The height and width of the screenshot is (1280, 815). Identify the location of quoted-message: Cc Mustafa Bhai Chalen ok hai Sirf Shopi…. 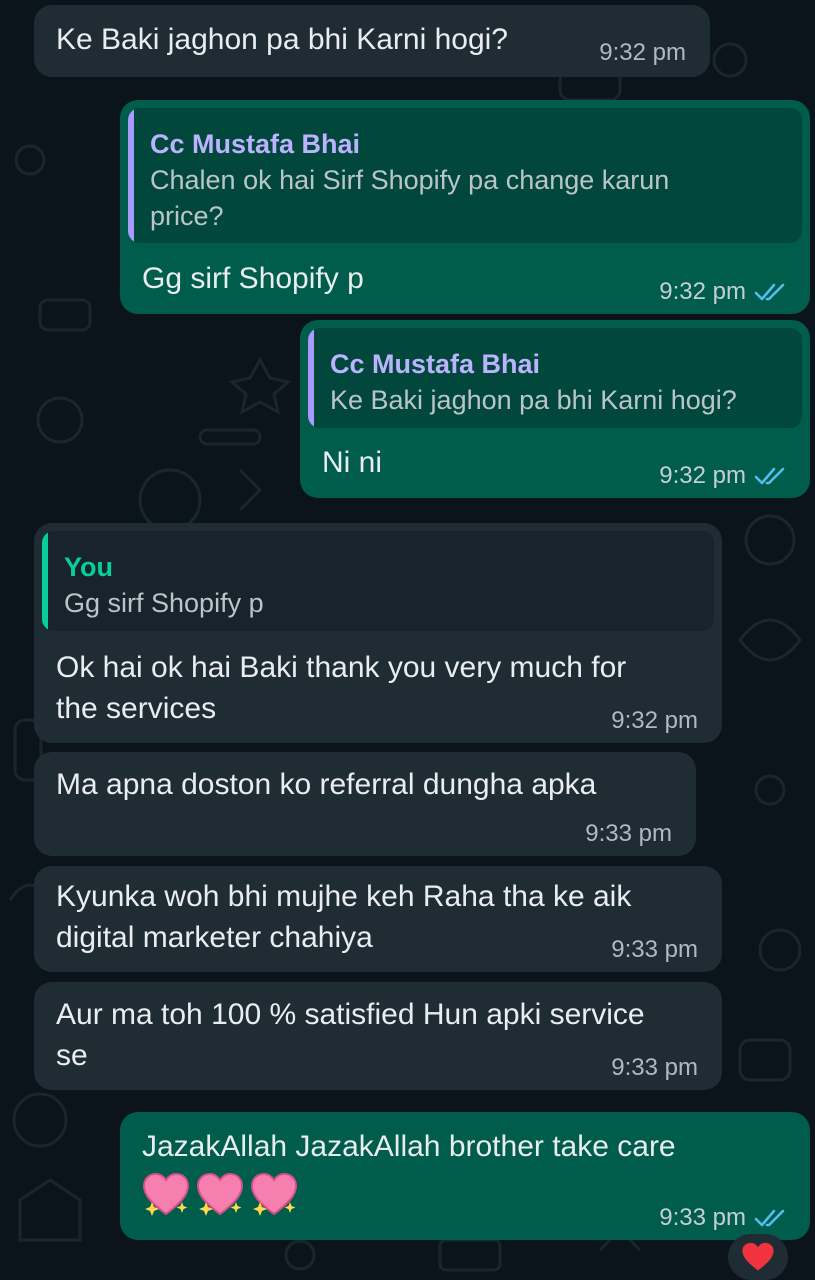
(465, 175).